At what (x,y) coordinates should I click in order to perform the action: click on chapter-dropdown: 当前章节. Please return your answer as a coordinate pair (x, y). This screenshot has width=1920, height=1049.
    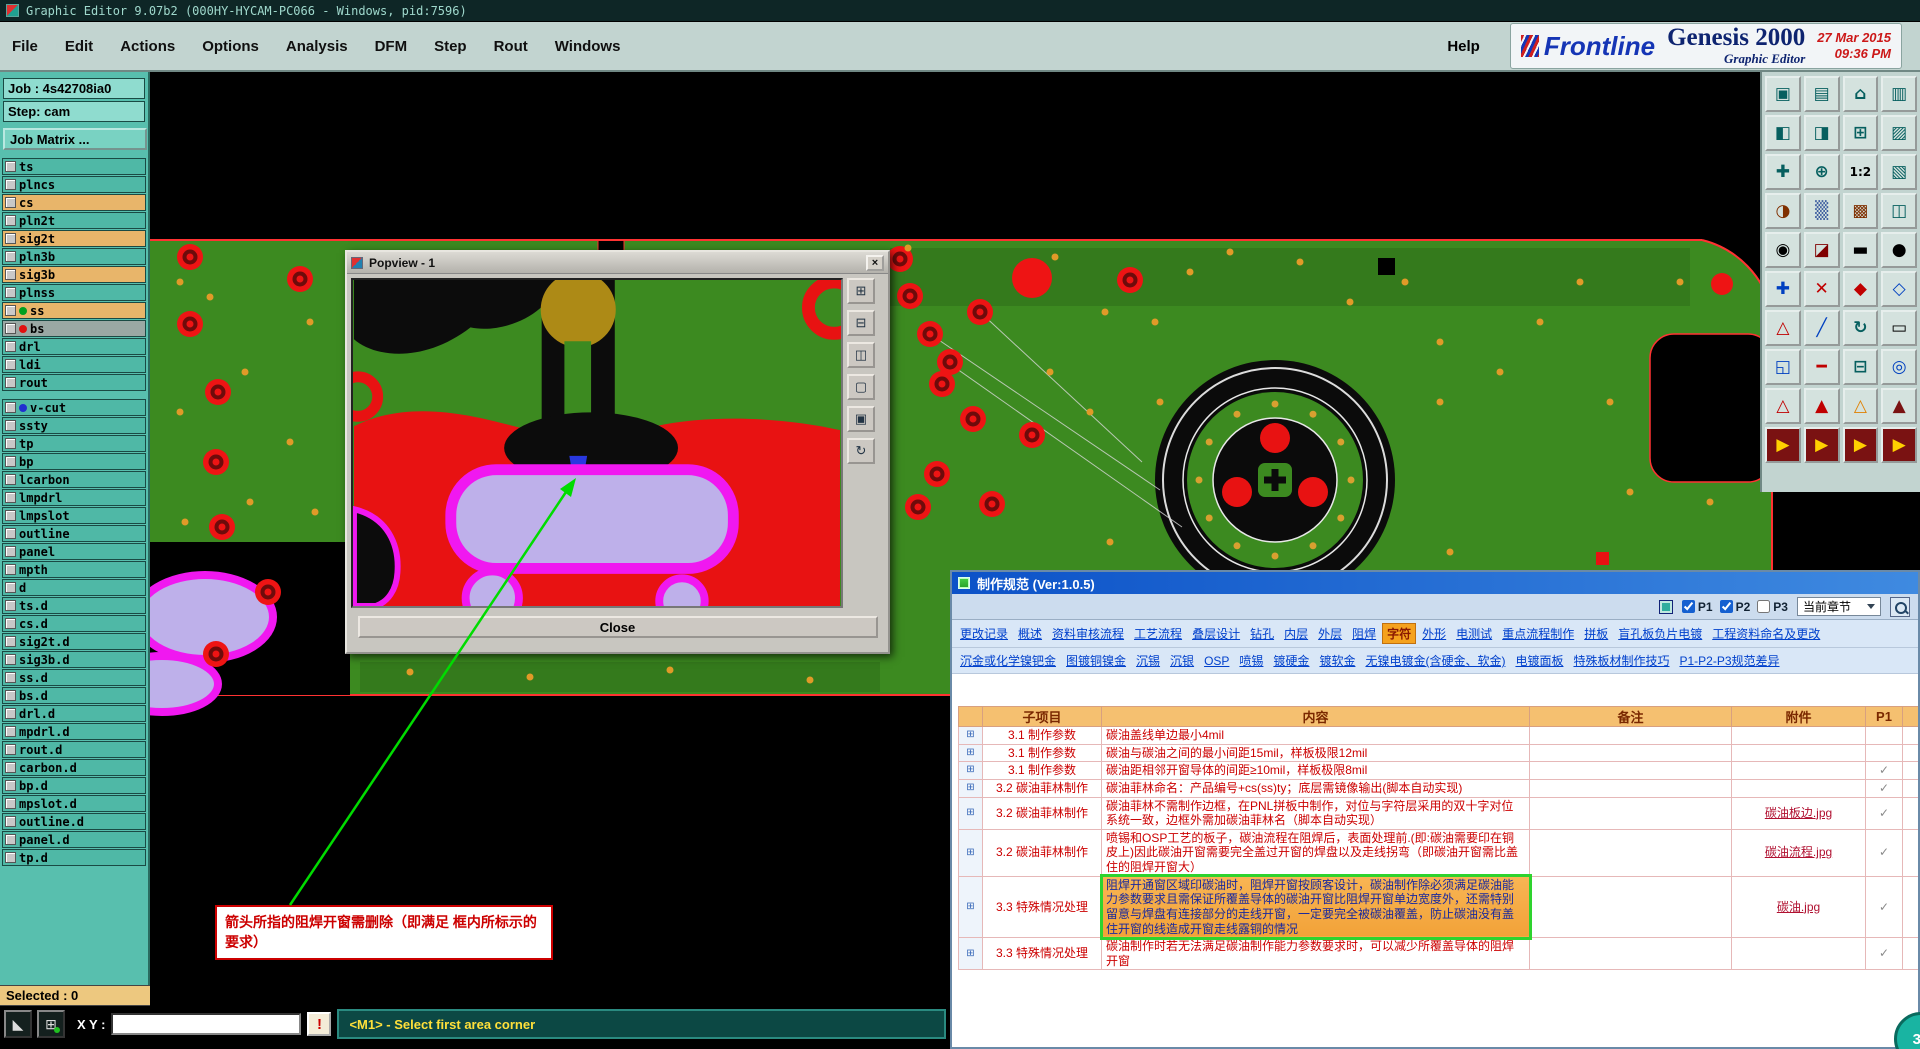
    Looking at the image, I should click on (1838, 606).